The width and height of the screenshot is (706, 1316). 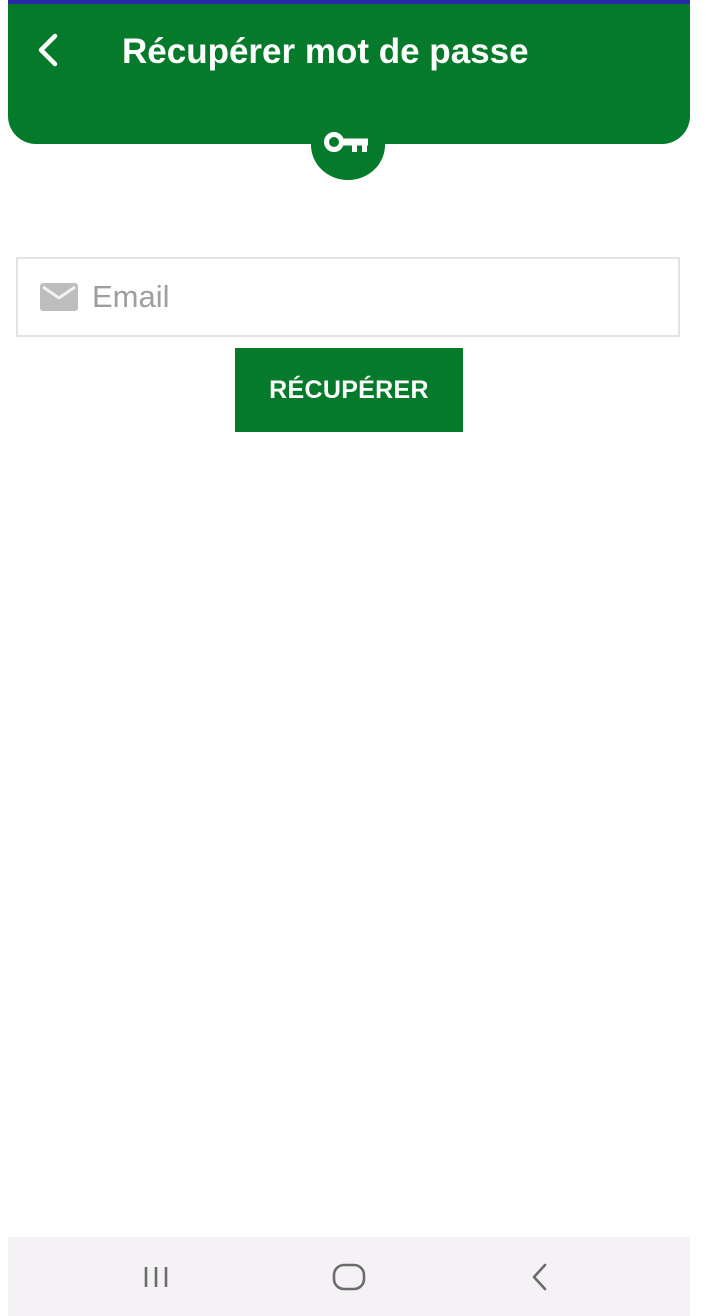 I want to click on key-icon, so click(x=346, y=142).